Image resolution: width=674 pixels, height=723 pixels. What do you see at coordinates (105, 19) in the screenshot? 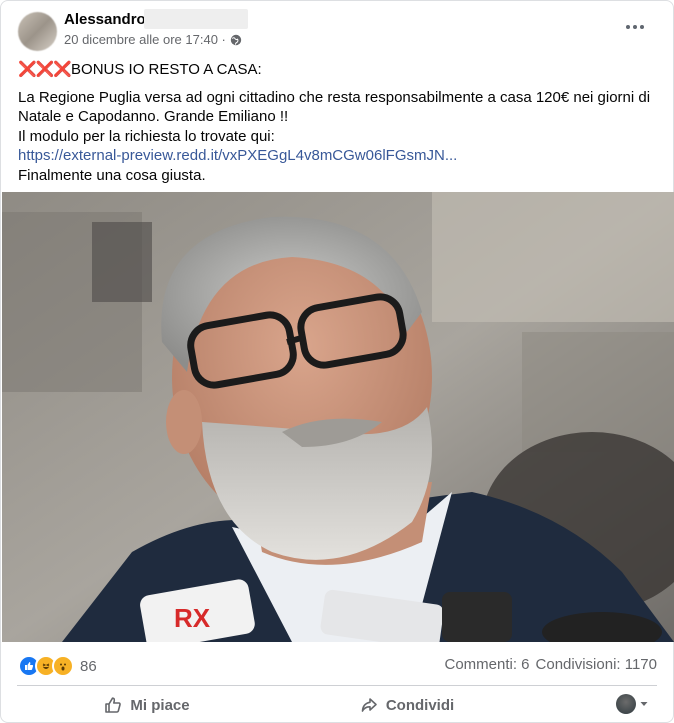
I see `author-name: Alessandro` at bounding box center [105, 19].